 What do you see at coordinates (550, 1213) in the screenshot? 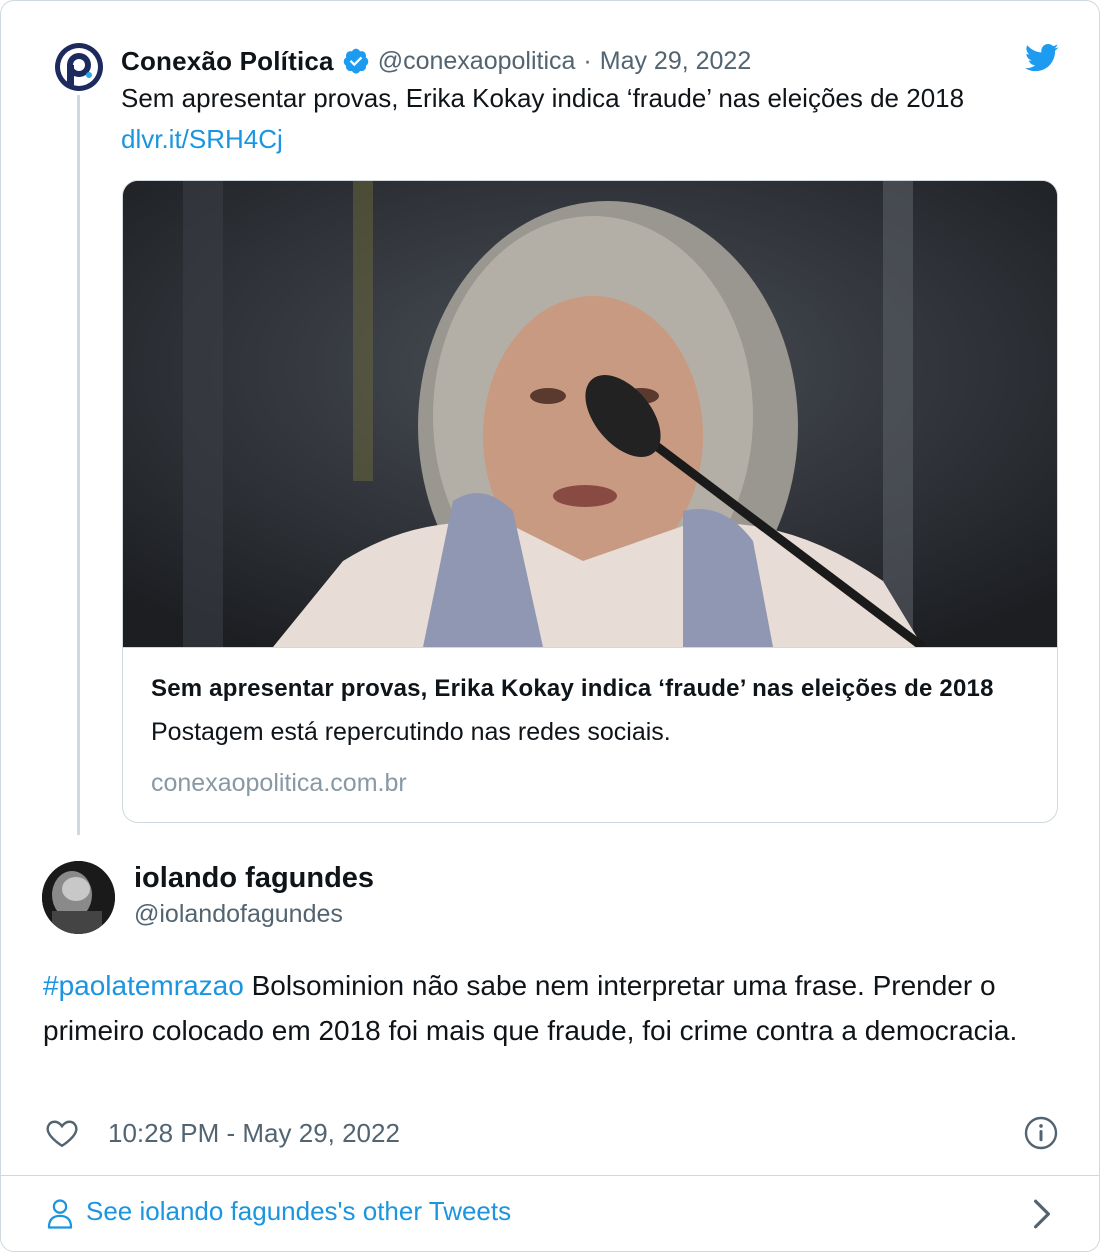
I see `see-other-tweets-link: See iolando fagundes's other Tweets` at bounding box center [550, 1213].